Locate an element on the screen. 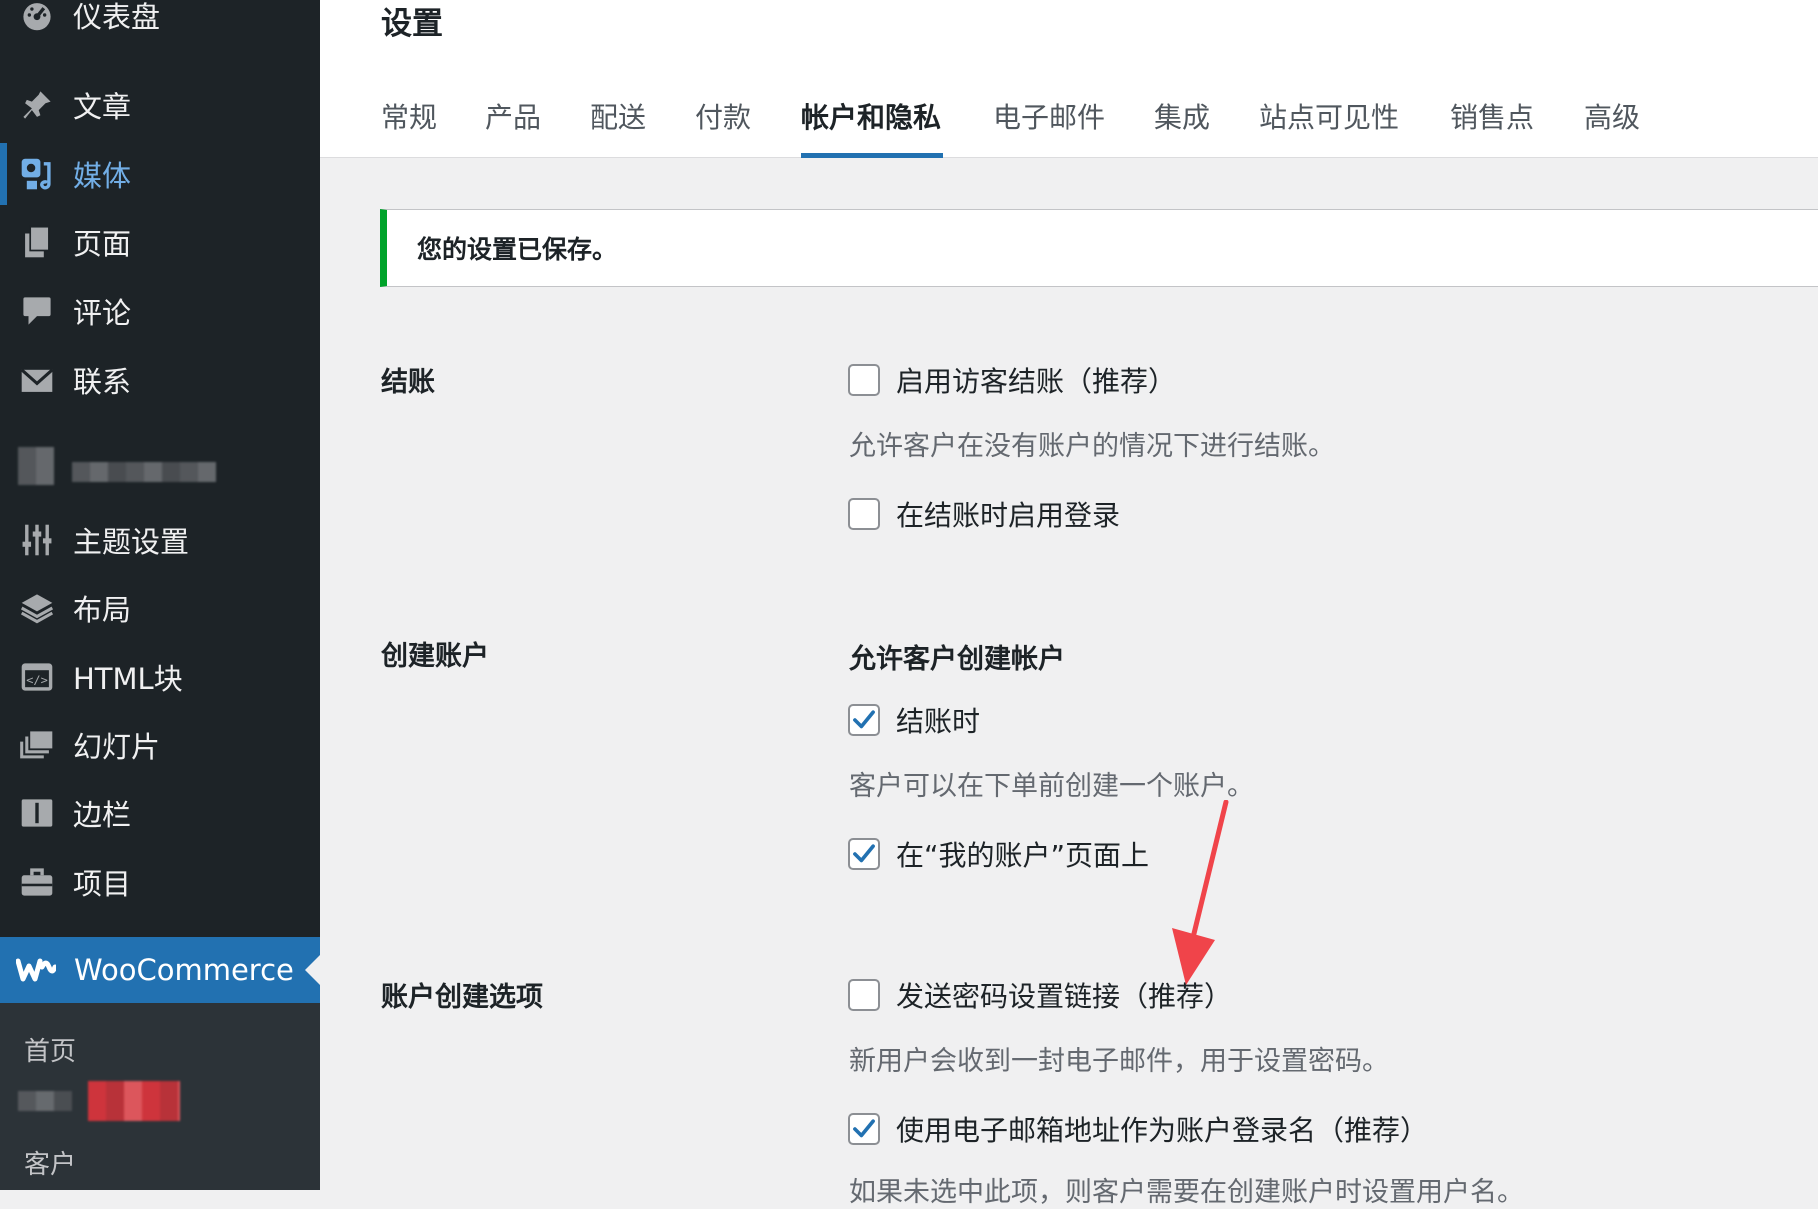 This screenshot has height=1209, width=1818. tab-accounts-privacy: 帐户和隐私 is located at coordinates (871, 116).